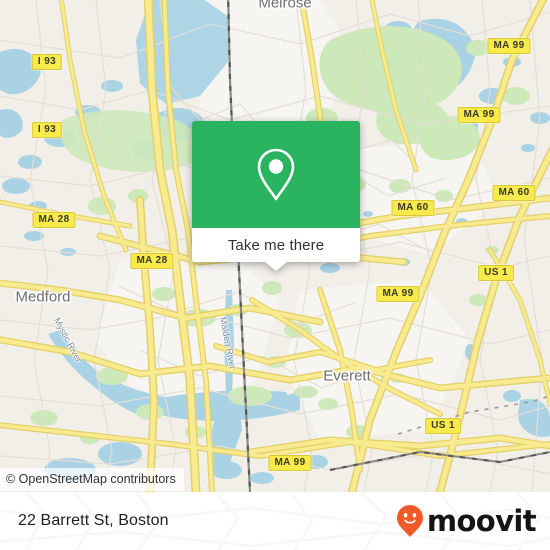  Describe the element at coordinates (479, 115) in the screenshot. I see `map-shield-ma99-upper: MA 99` at that location.